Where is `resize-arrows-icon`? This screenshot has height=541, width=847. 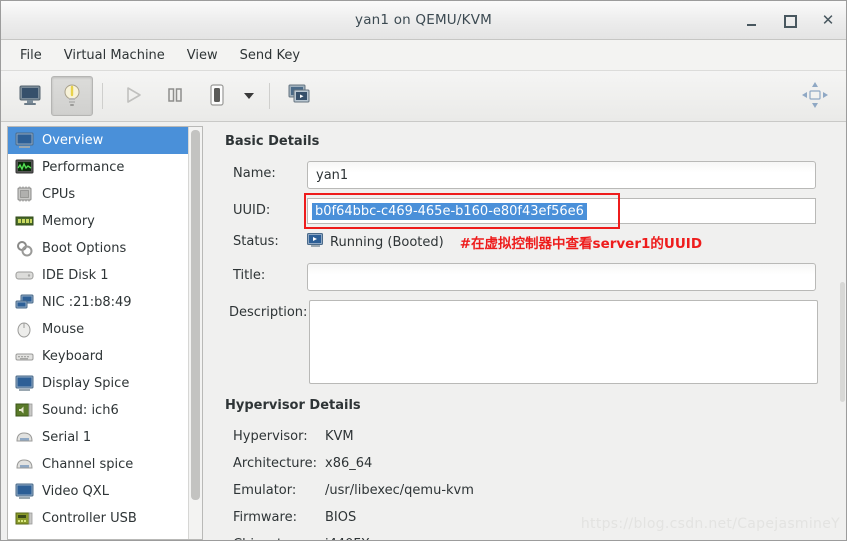 resize-arrows-icon is located at coordinates (815, 96).